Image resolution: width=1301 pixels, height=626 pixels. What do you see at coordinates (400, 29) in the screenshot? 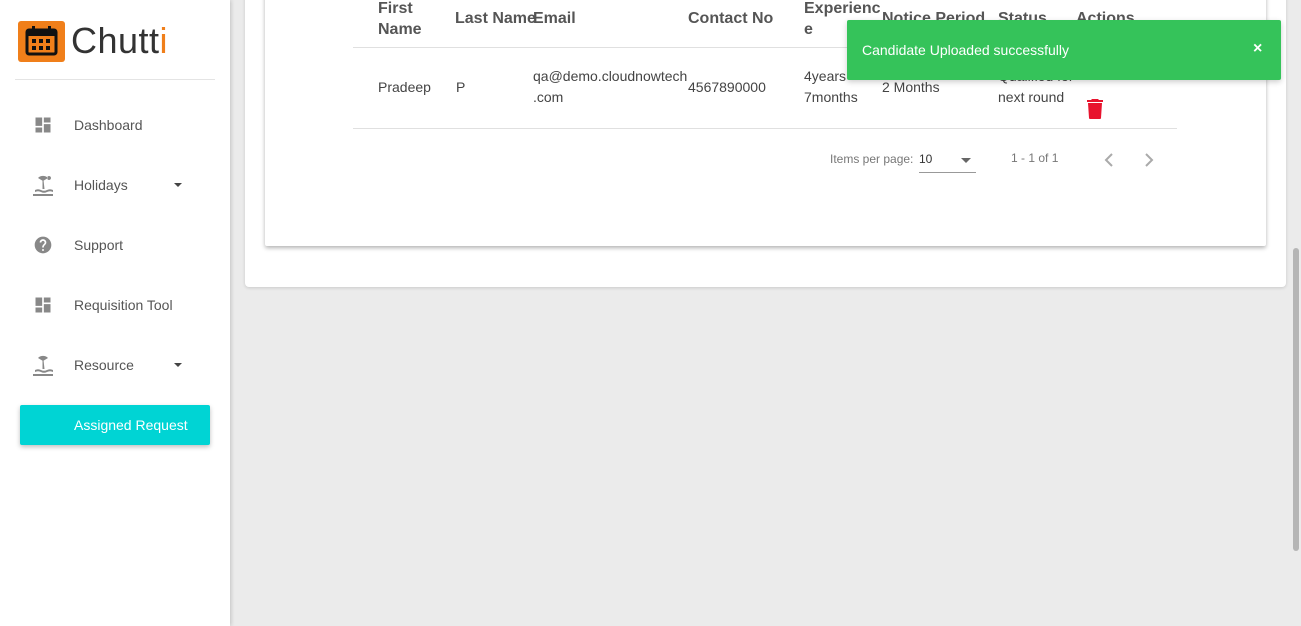
I see `header-text: Name` at bounding box center [400, 29].